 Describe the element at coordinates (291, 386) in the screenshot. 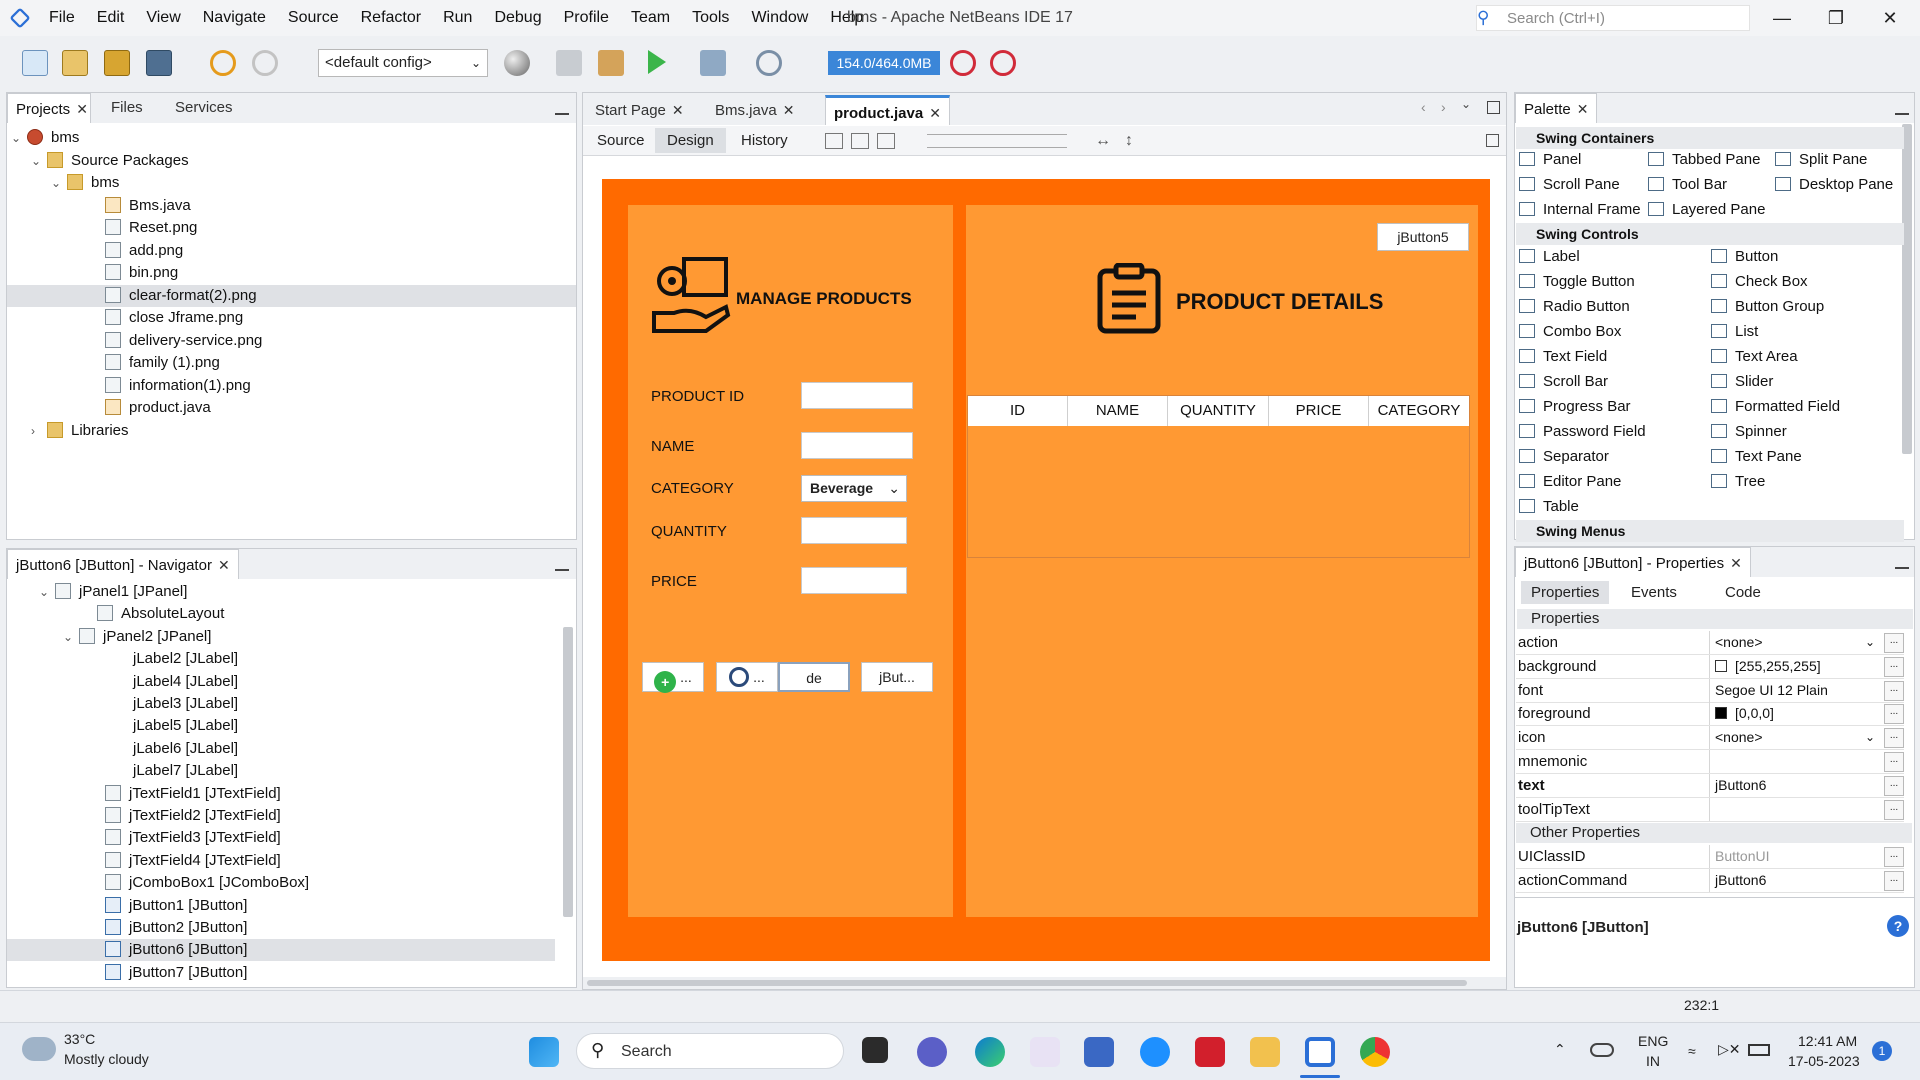

I see `tree-item: information(1).png` at that location.